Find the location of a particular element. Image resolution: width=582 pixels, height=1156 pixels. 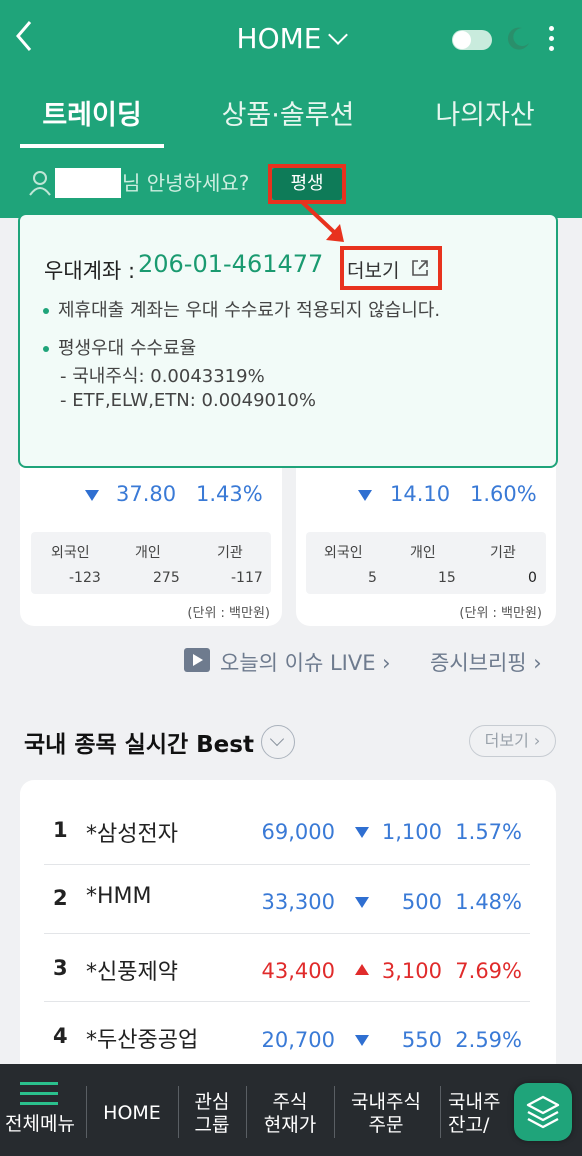

nav-all-menu: 전체메뉴 is located at coordinates (40, 1124).